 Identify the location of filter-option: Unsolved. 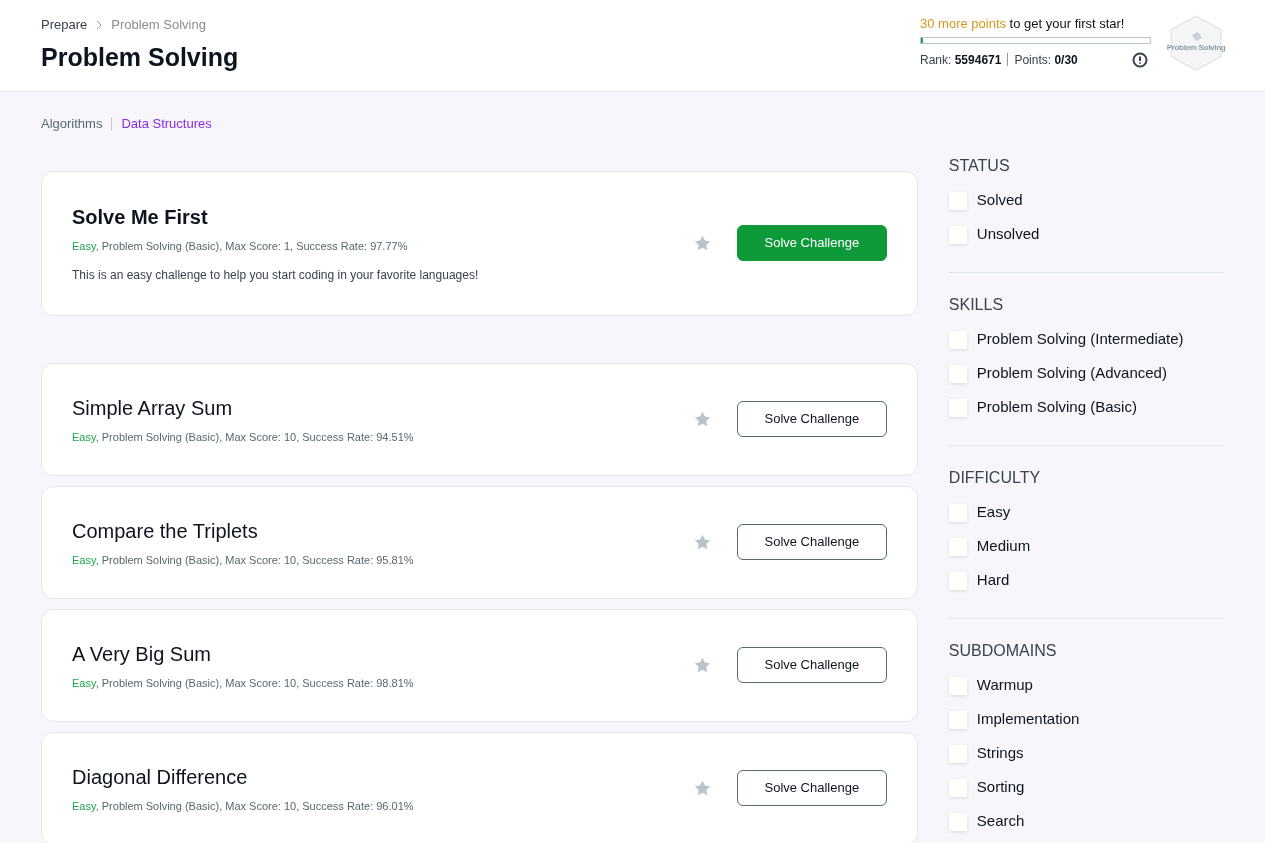
(1008, 234).